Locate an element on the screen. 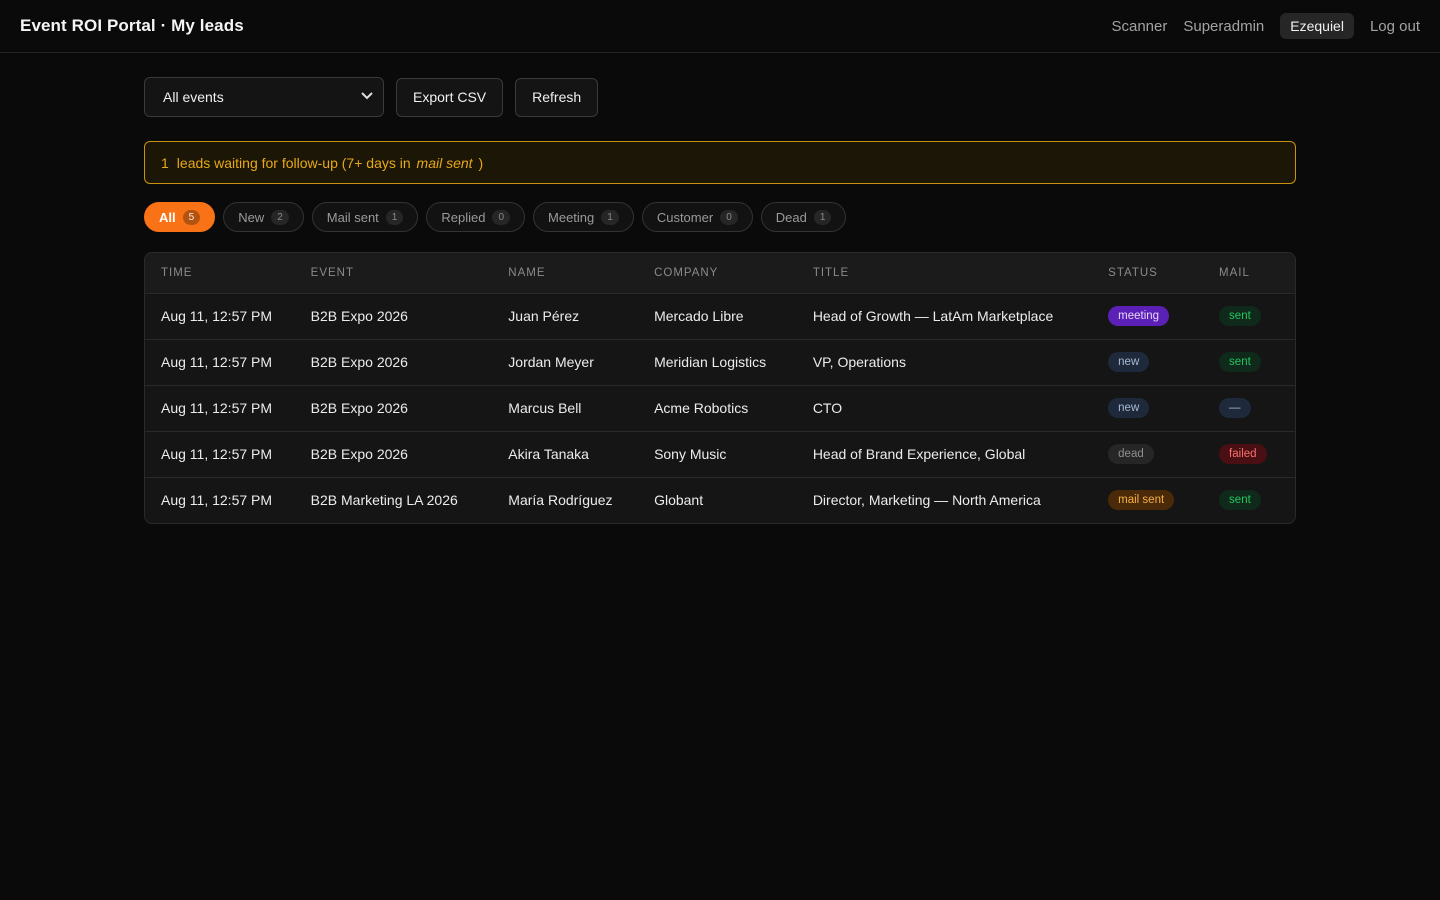 This screenshot has width=1440, height=900. refresh-button: Refresh is located at coordinates (557, 97).